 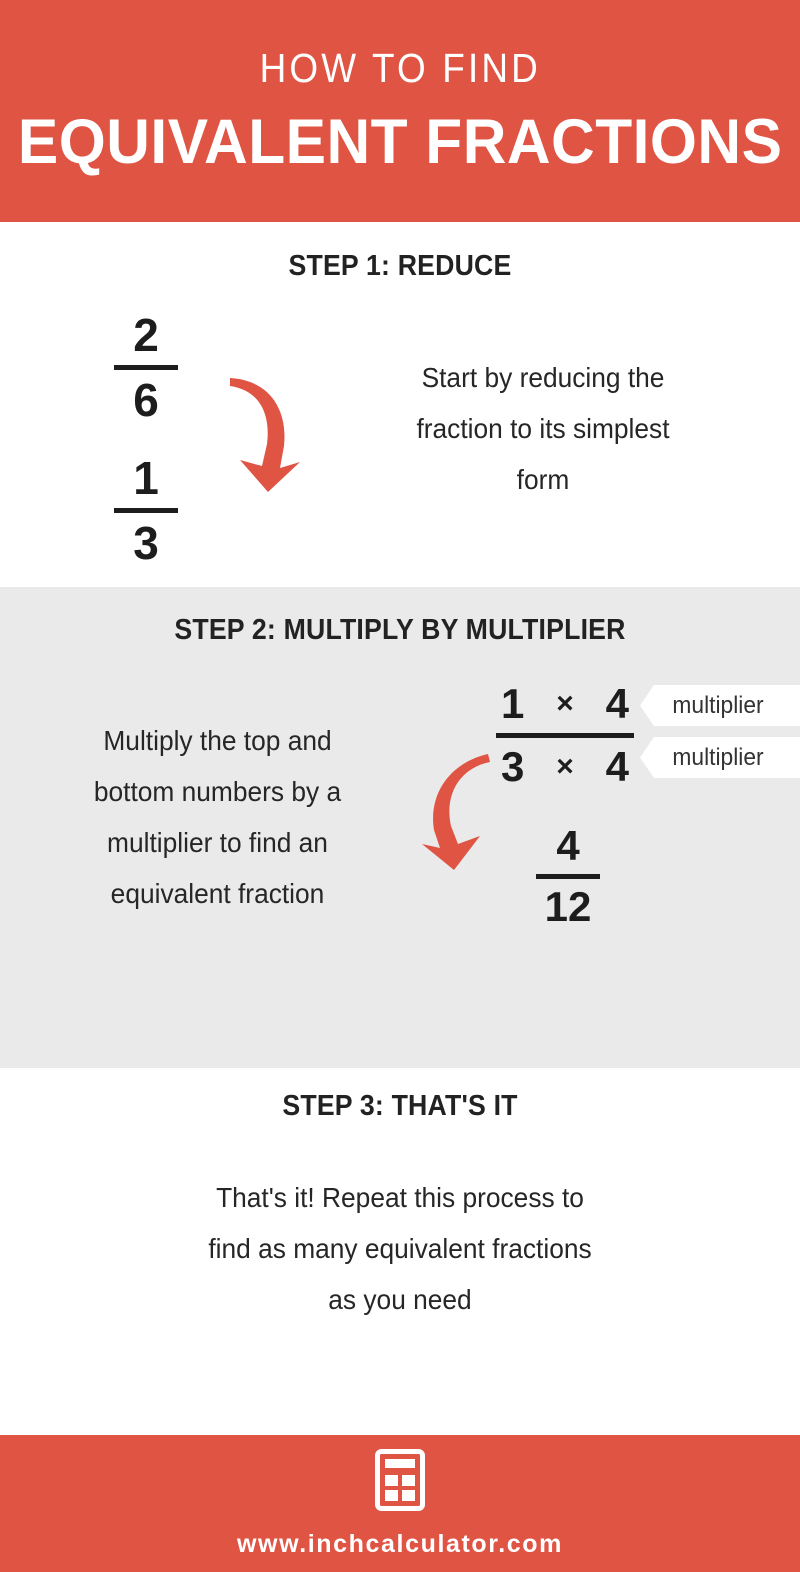 I want to click on expression-denominator: 3 × 4, so click(x=565, y=767).